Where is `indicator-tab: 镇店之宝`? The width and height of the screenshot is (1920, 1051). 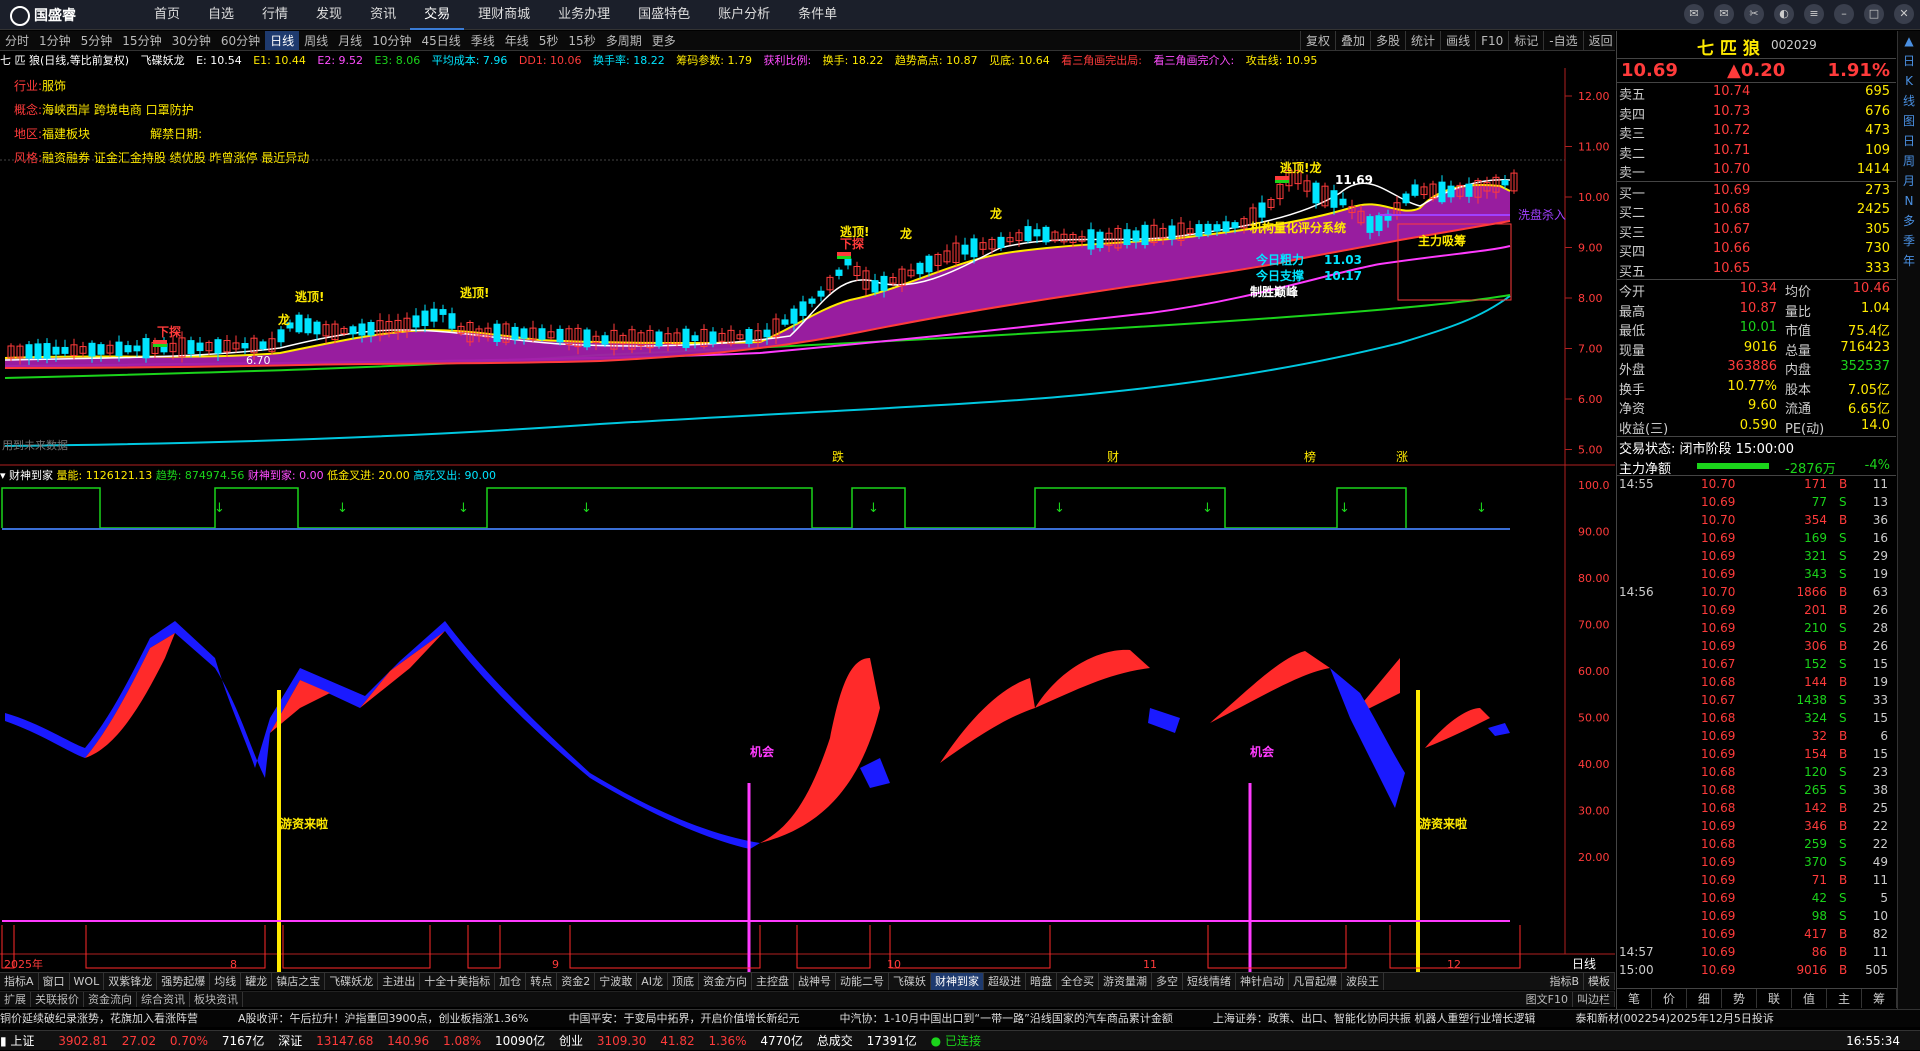 indicator-tab: 镇店之宝 is located at coordinates (299, 981).